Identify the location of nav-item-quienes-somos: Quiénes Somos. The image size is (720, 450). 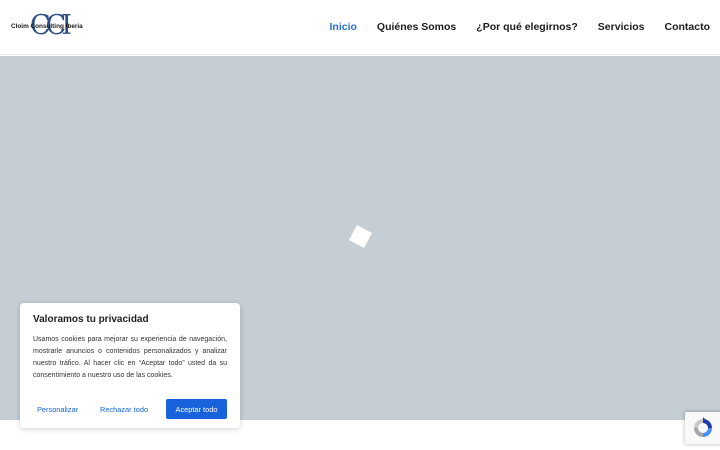
(416, 27).